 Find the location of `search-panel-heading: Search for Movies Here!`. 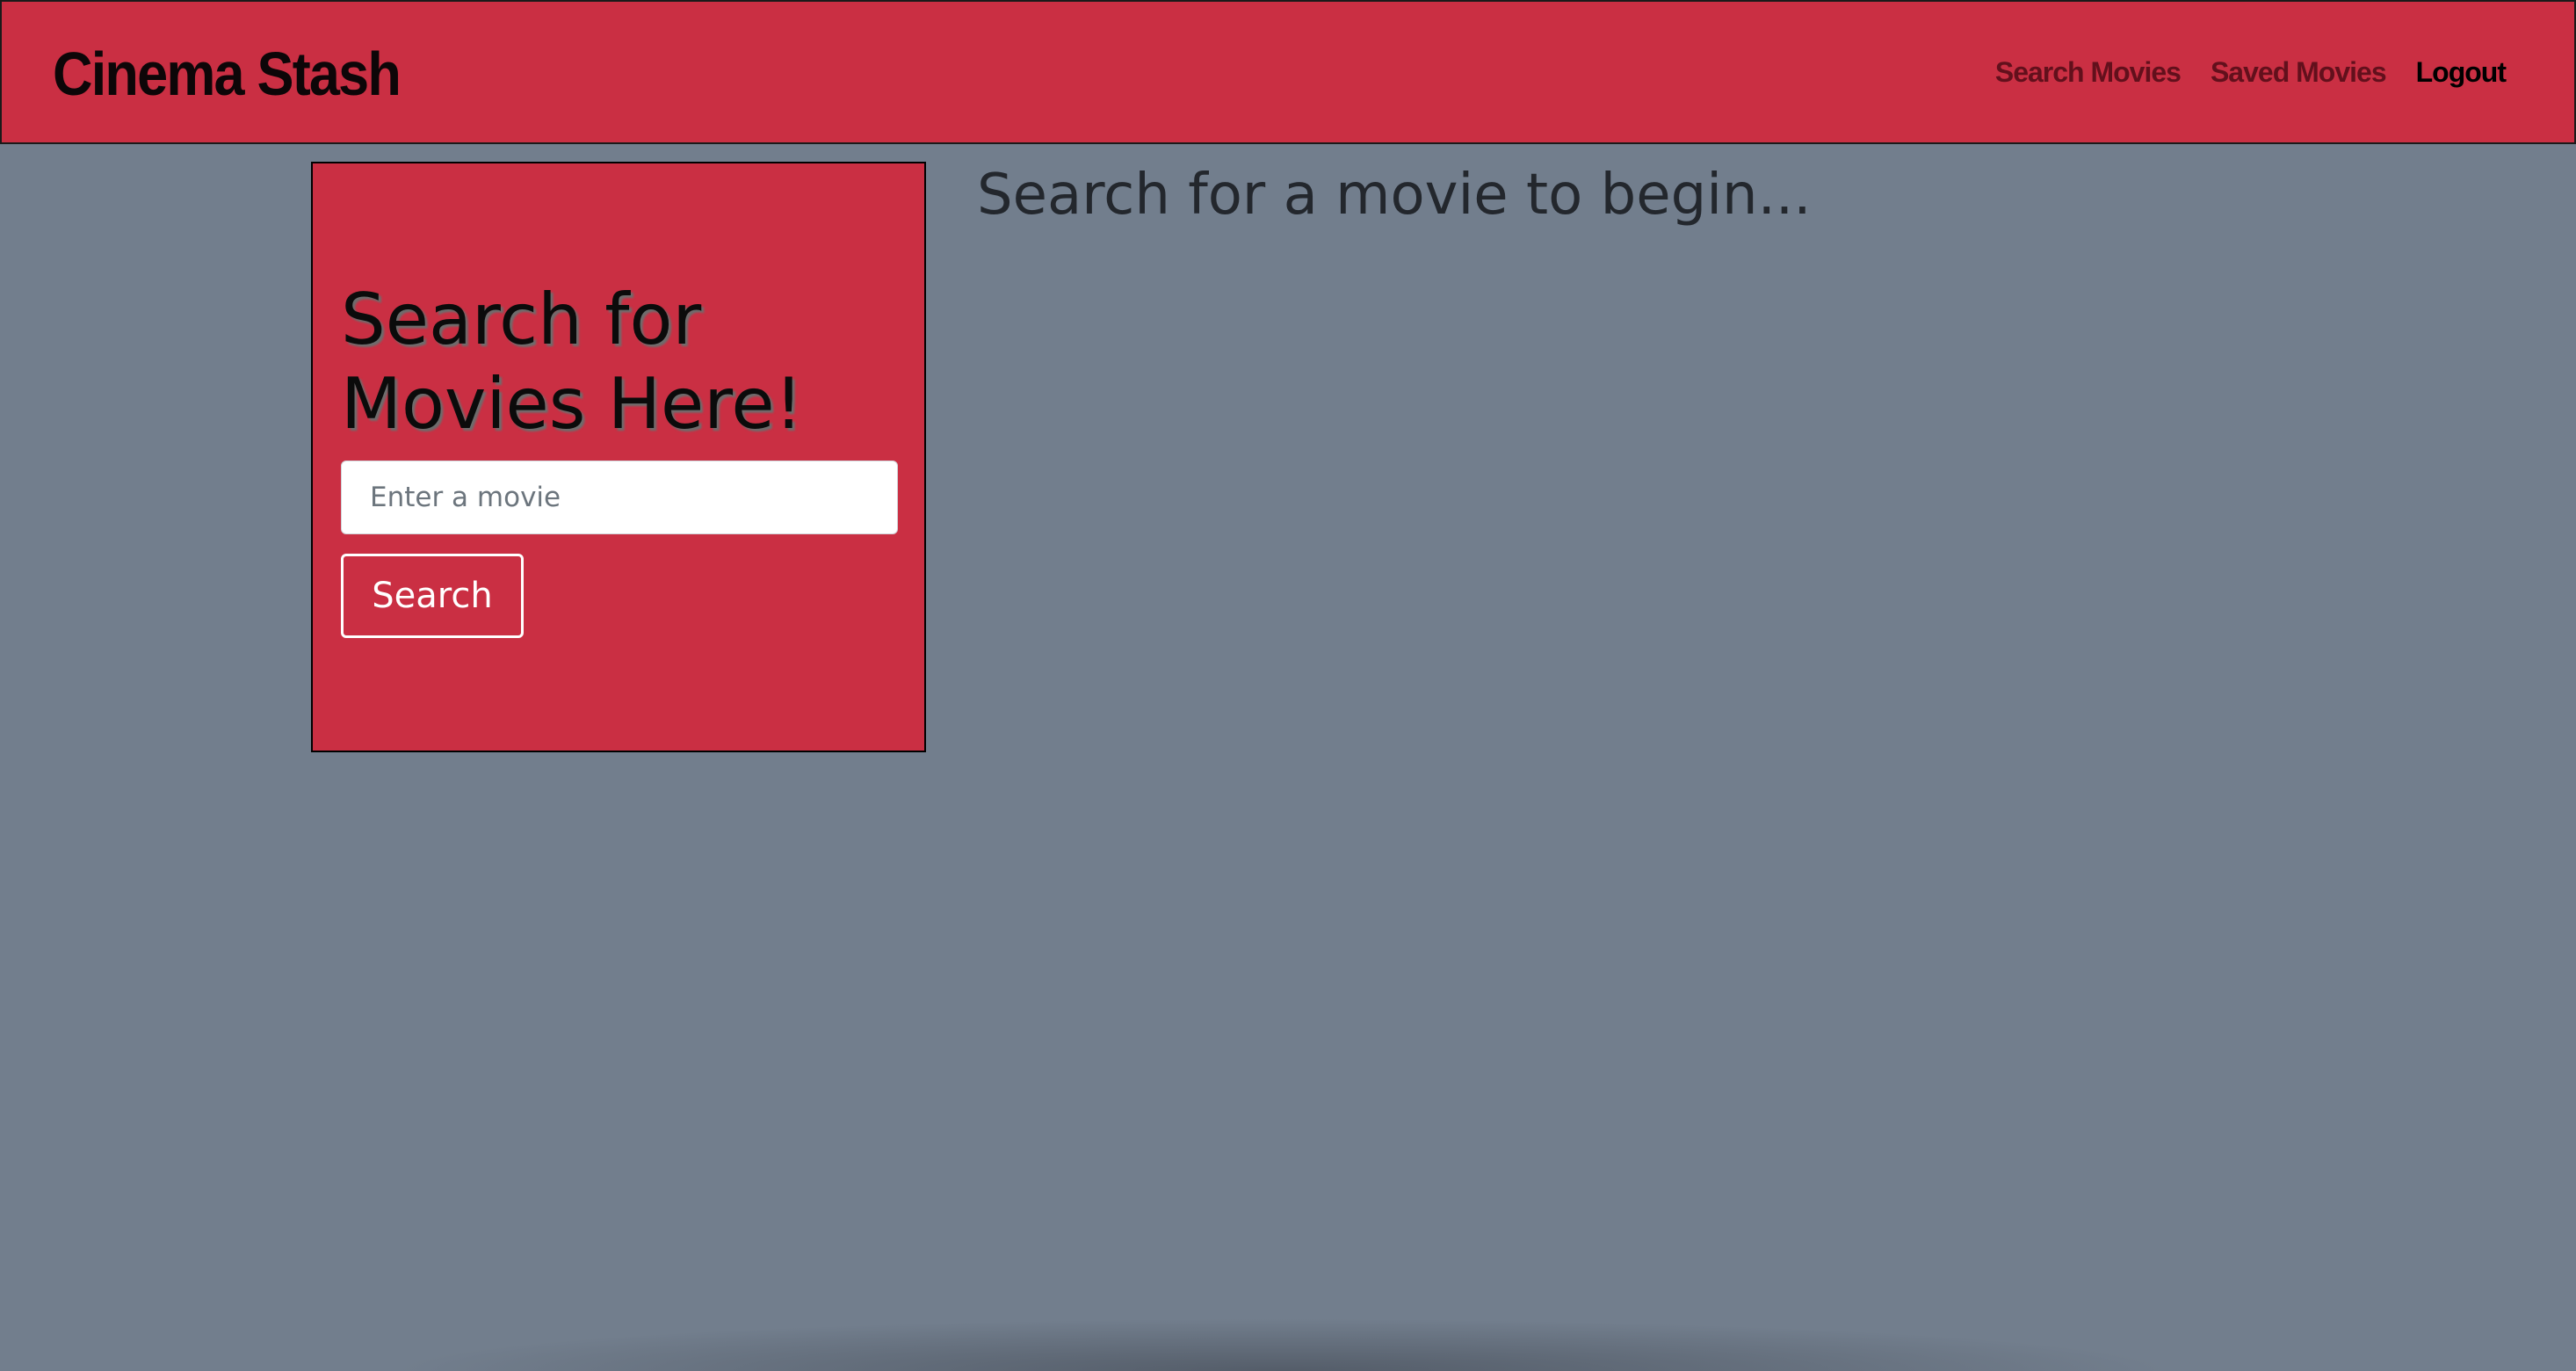

search-panel-heading: Search for Movies Here! is located at coordinates (572, 362).